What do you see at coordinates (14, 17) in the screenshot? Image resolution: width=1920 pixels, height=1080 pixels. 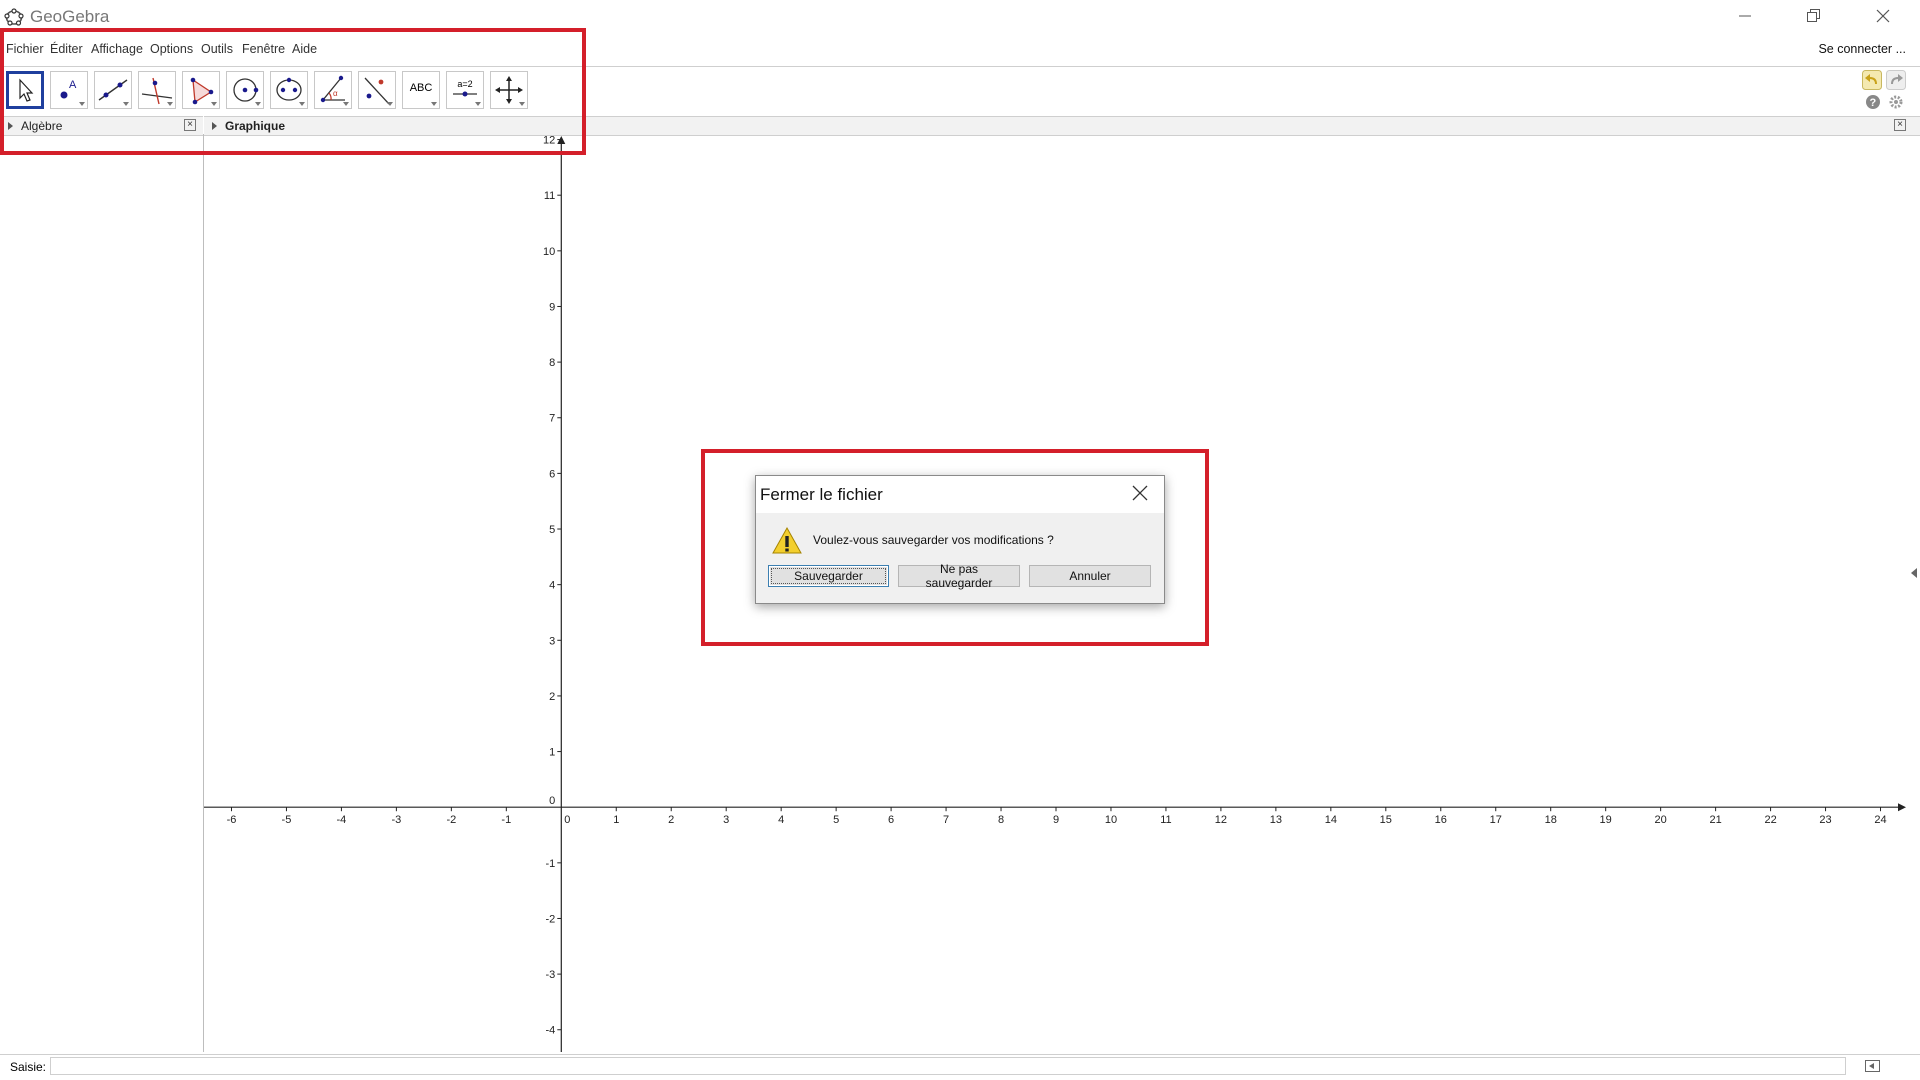 I see `geogebra-logo-icon` at bounding box center [14, 17].